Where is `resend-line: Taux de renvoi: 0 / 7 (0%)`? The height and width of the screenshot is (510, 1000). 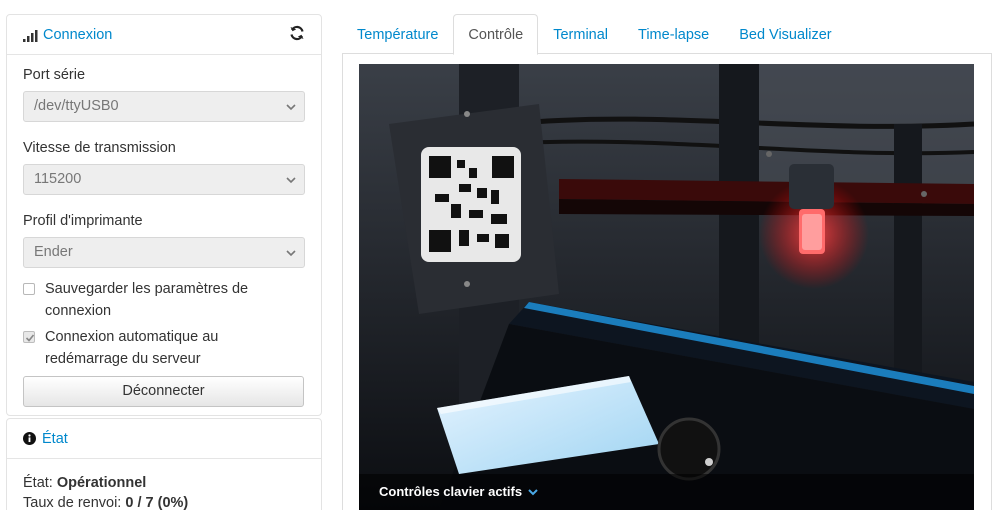 resend-line: Taux de renvoi: 0 / 7 (0%) is located at coordinates (164, 501).